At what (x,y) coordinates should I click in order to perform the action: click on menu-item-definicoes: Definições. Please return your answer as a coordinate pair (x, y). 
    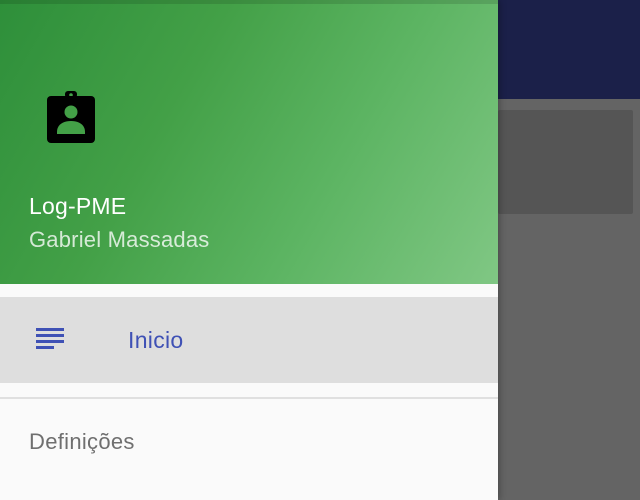
    Looking at the image, I should click on (249, 443).